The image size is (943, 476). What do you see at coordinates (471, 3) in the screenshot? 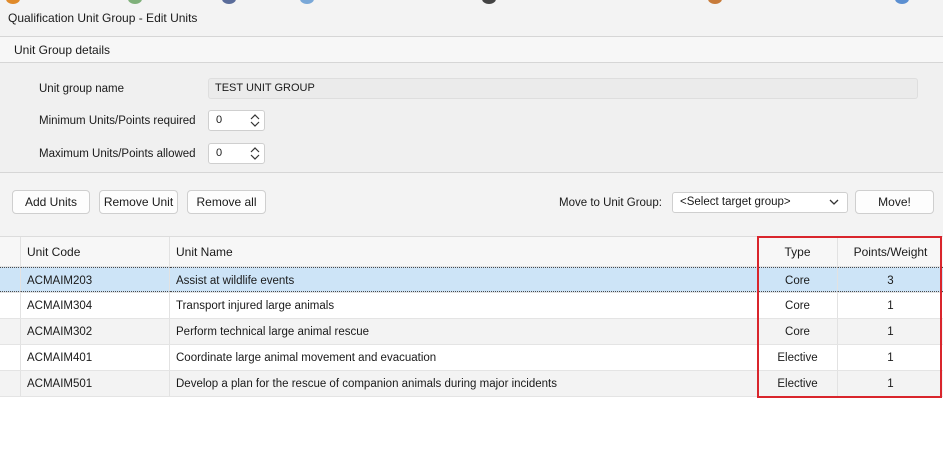
I see `top-toolbar-strip` at bounding box center [471, 3].